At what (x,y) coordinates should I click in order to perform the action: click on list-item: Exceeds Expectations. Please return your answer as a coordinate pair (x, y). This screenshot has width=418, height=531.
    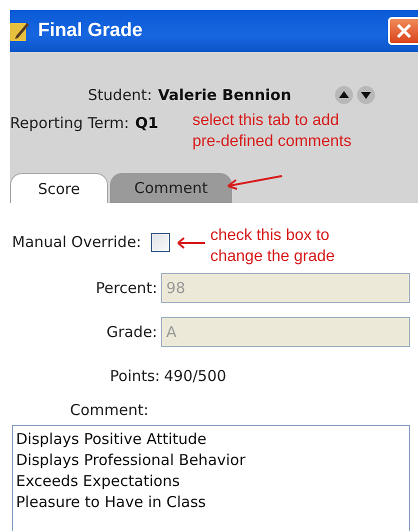
    Looking at the image, I should click on (211, 481).